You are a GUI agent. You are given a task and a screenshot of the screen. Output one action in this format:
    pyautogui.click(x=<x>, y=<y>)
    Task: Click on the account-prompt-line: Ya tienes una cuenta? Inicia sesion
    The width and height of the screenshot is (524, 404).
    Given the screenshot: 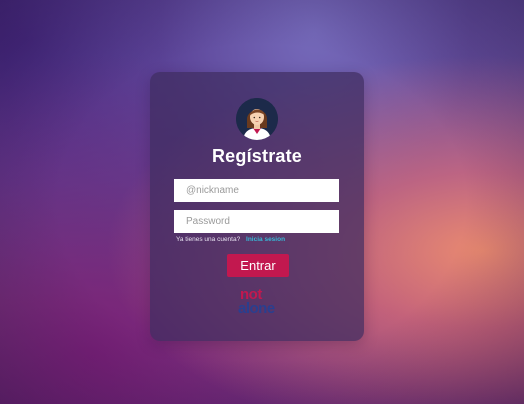 What is the action you would take?
    pyautogui.click(x=230, y=239)
    